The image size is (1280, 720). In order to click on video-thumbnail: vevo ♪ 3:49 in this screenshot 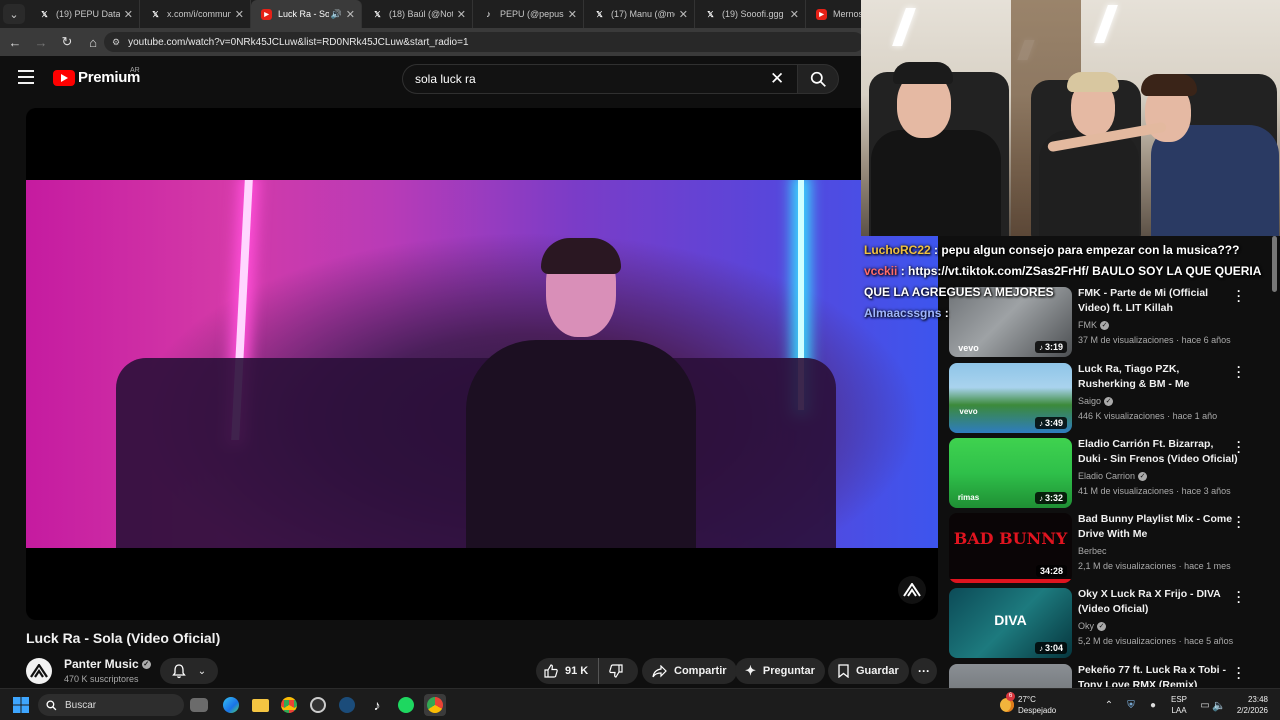, I will do `click(1010, 398)`.